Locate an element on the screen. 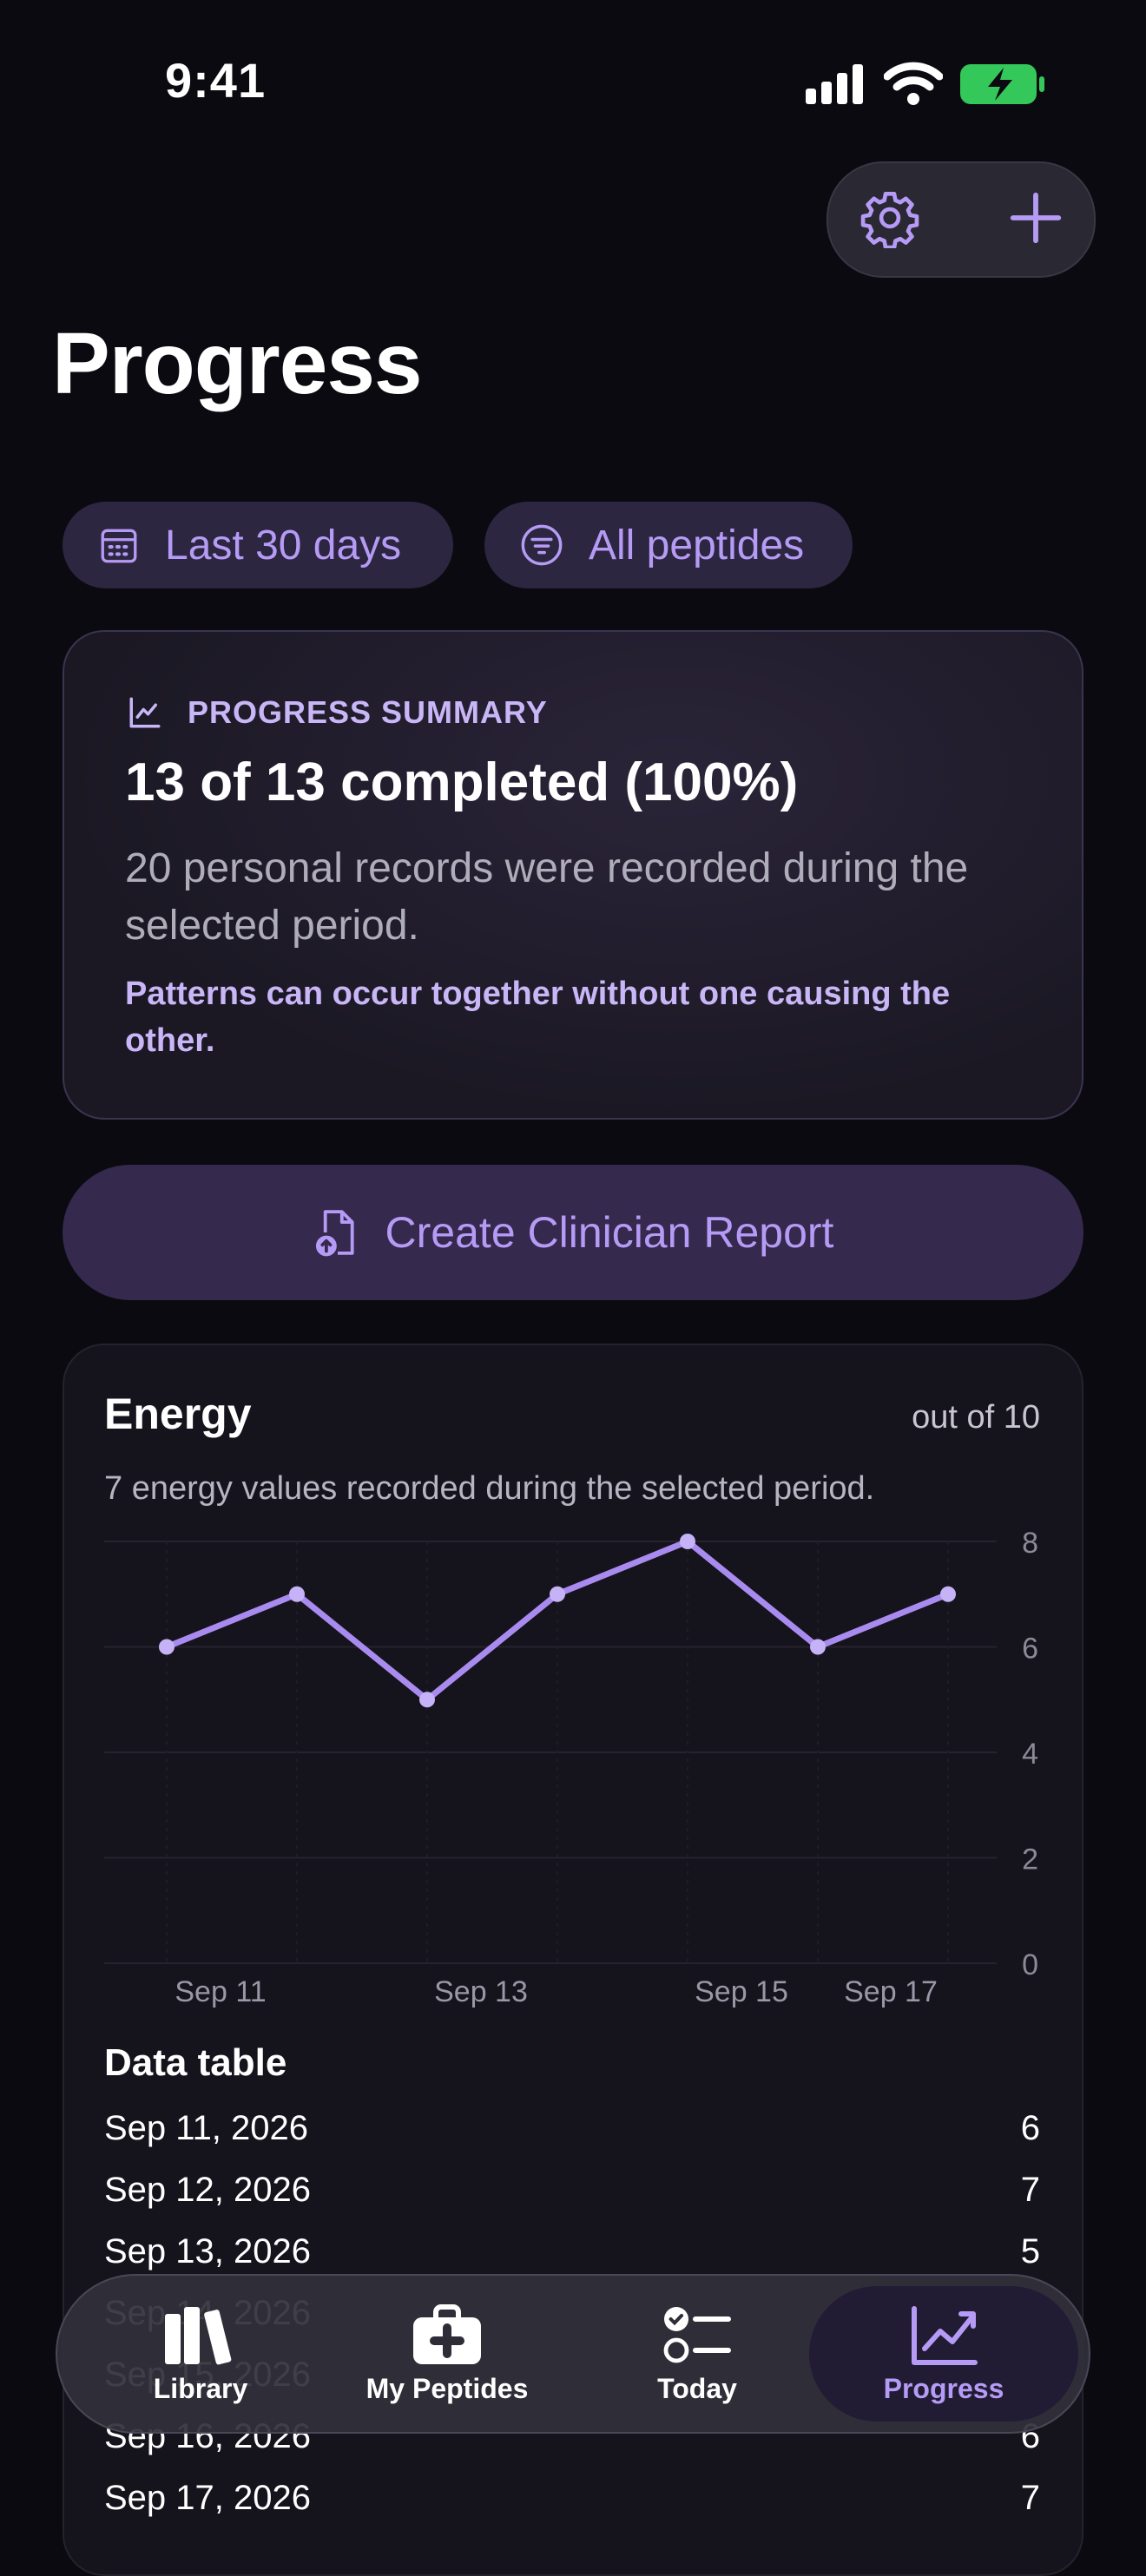  tab-my-peptides-label: My Peptides is located at coordinates (447, 2388).